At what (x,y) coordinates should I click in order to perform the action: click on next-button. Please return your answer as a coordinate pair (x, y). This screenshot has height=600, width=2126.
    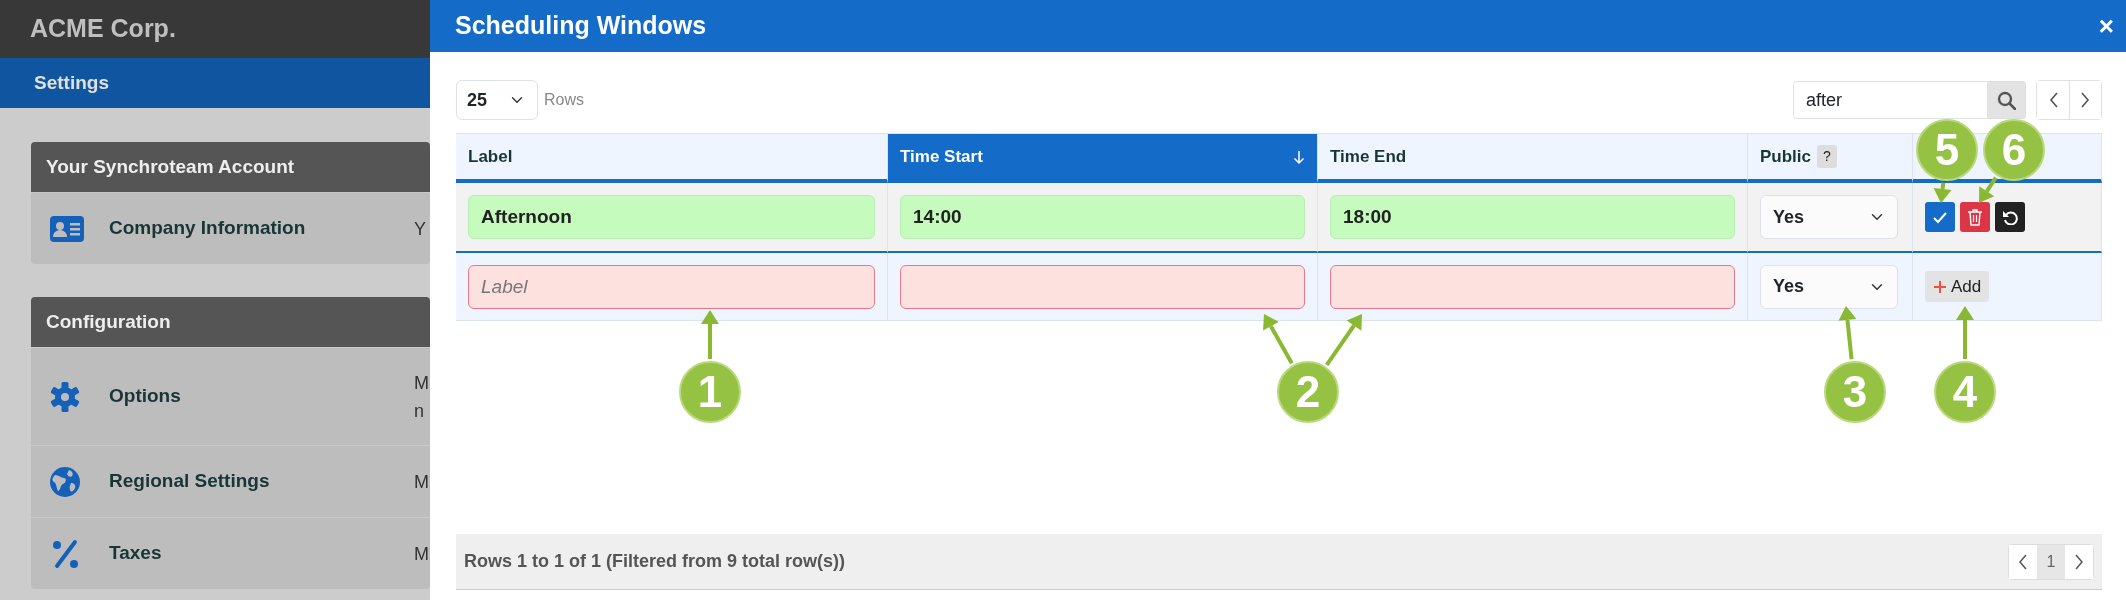
    Looking at the image, I should click on (2085, 100).